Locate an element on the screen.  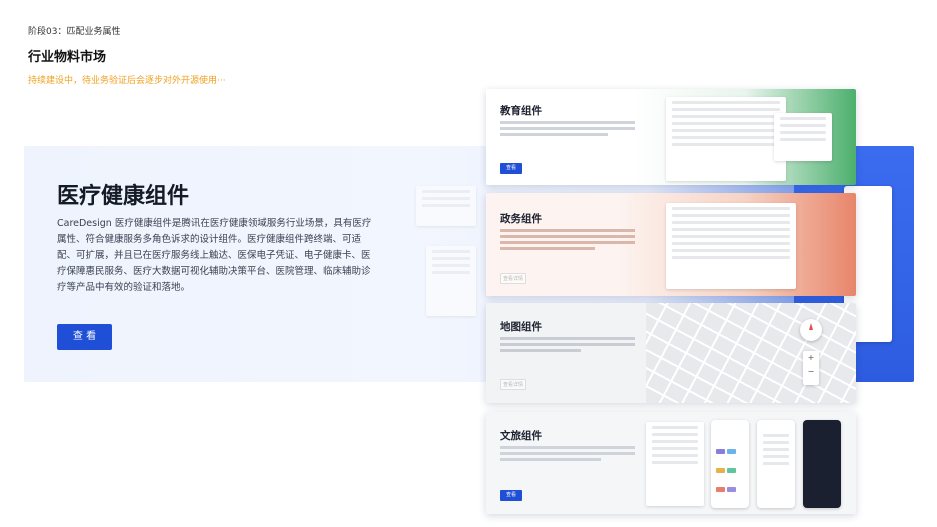
page-title: 行业物料市场 is located at coordinates (67, 57).